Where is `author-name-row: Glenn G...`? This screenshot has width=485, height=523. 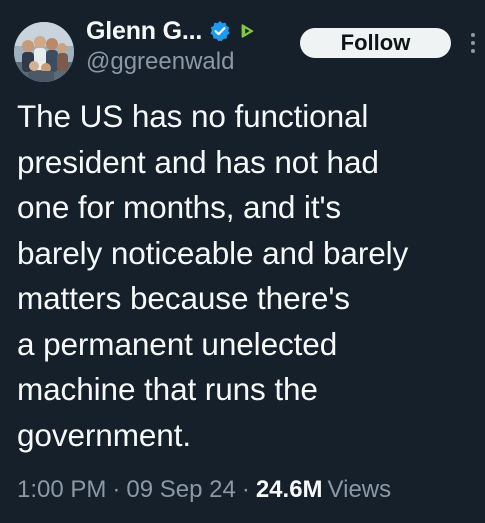
author-name-row: Glenn G... is located at coordinates (172, 31).